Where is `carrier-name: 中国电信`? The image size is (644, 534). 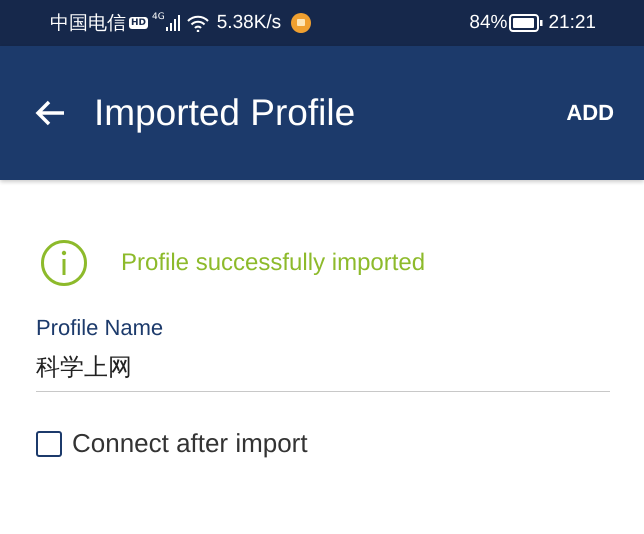
carrier-name: 中国电信 is located at coordinates (88, 23).